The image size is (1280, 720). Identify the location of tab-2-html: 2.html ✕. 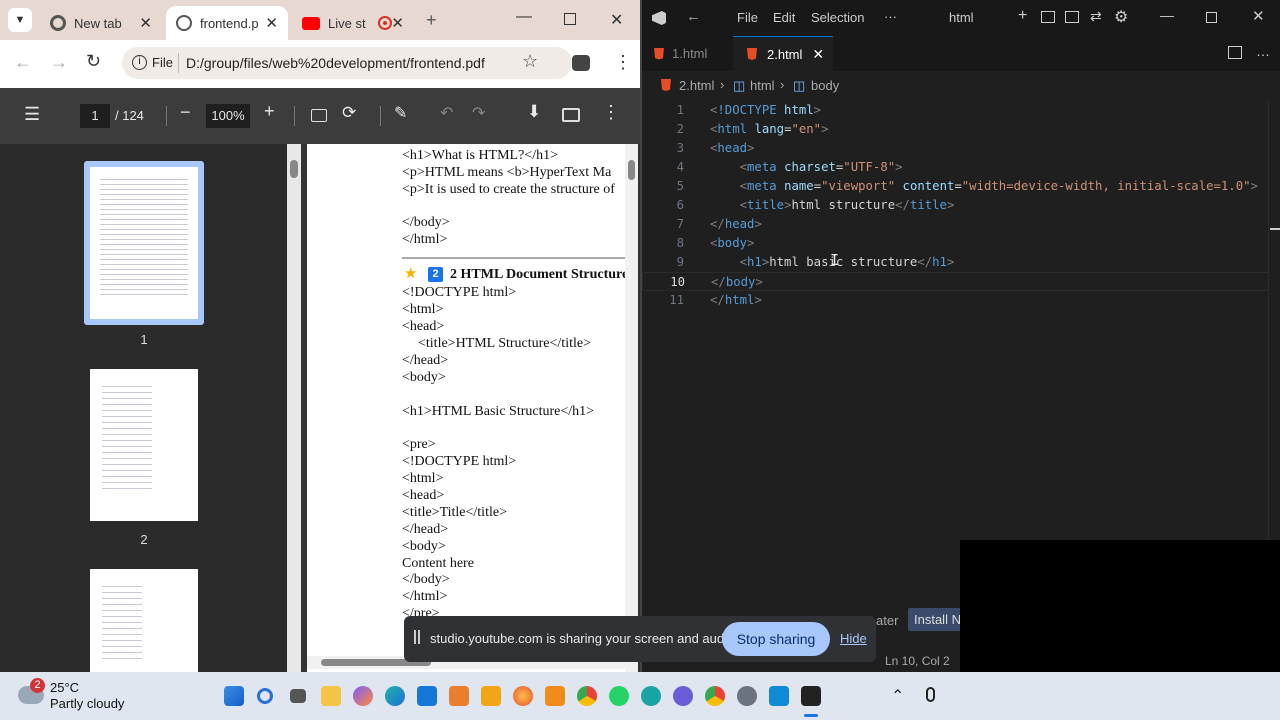
(783, 53).